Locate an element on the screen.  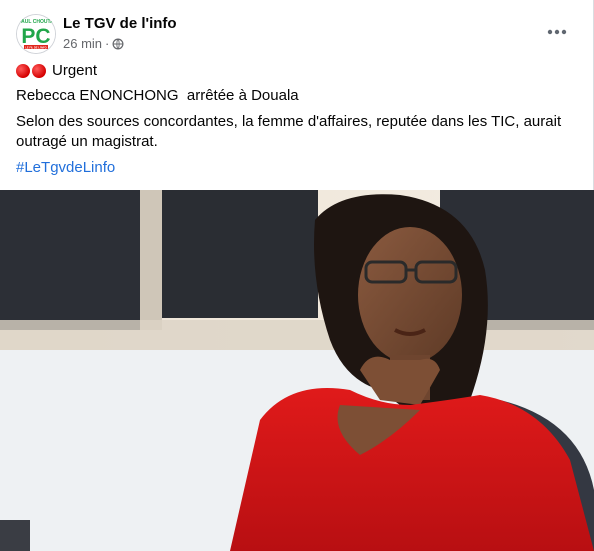
logo-letters: PC is located at coordinates (35, 36).